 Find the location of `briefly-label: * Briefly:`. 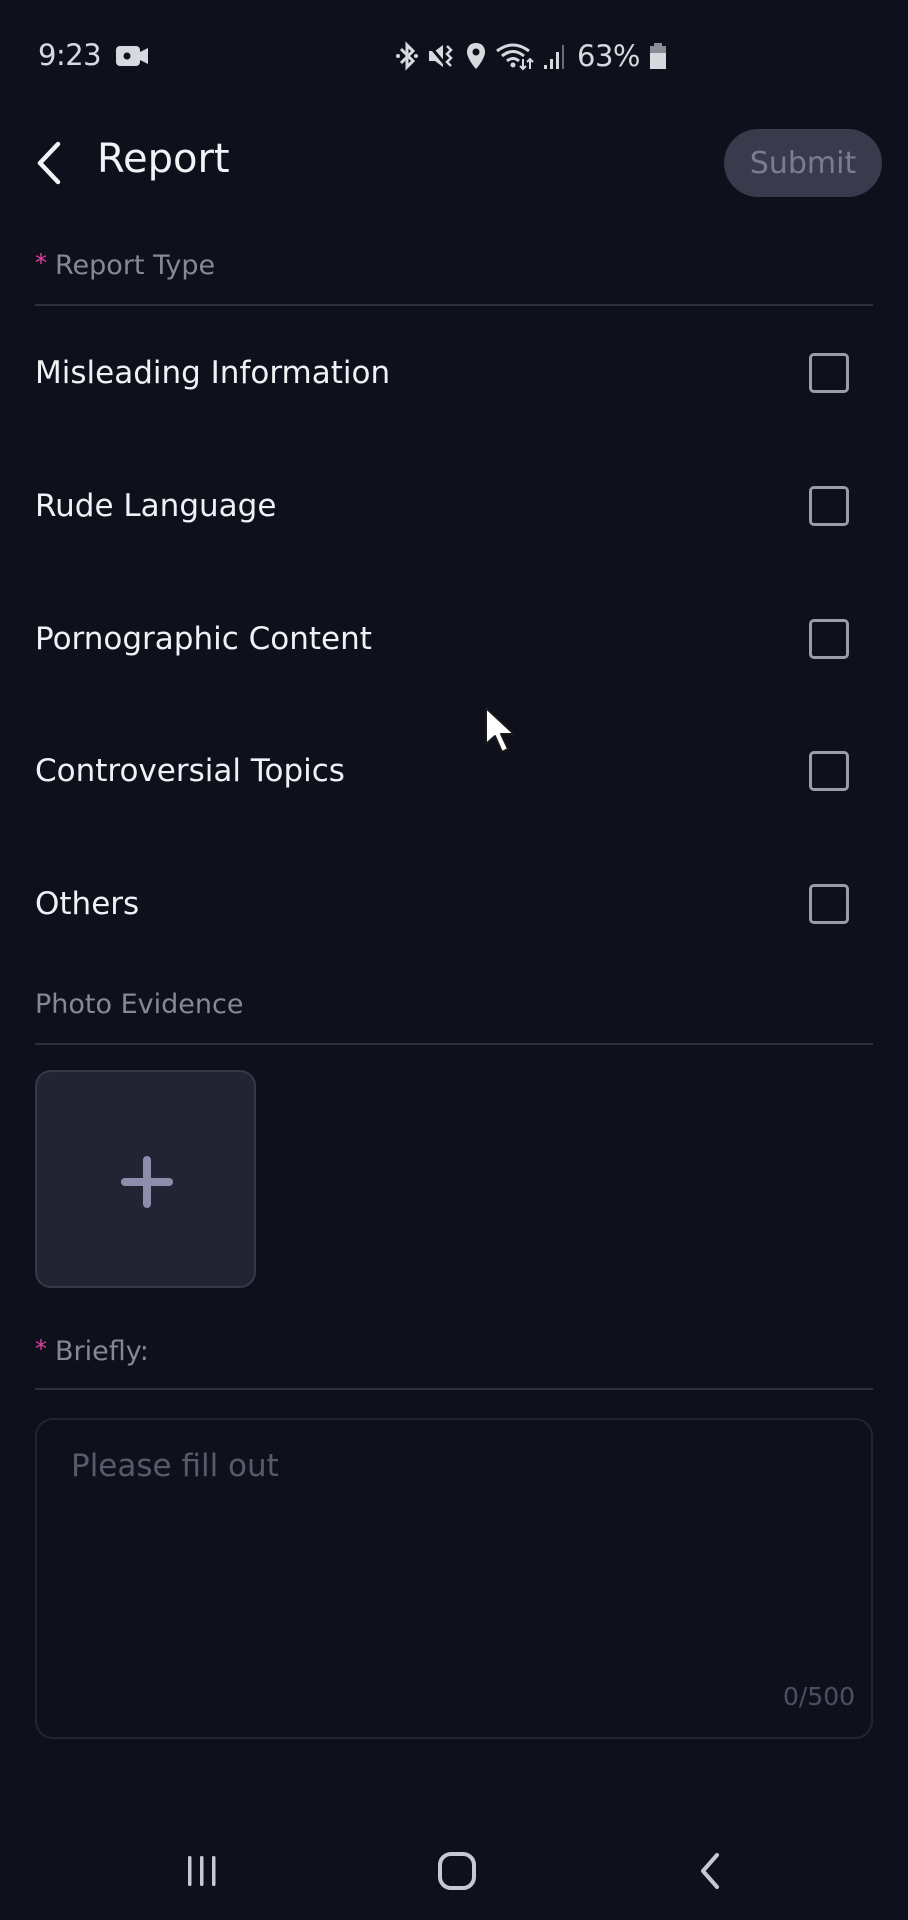

briefly-label: * Briefly: is located at coordinates (92, 1351).